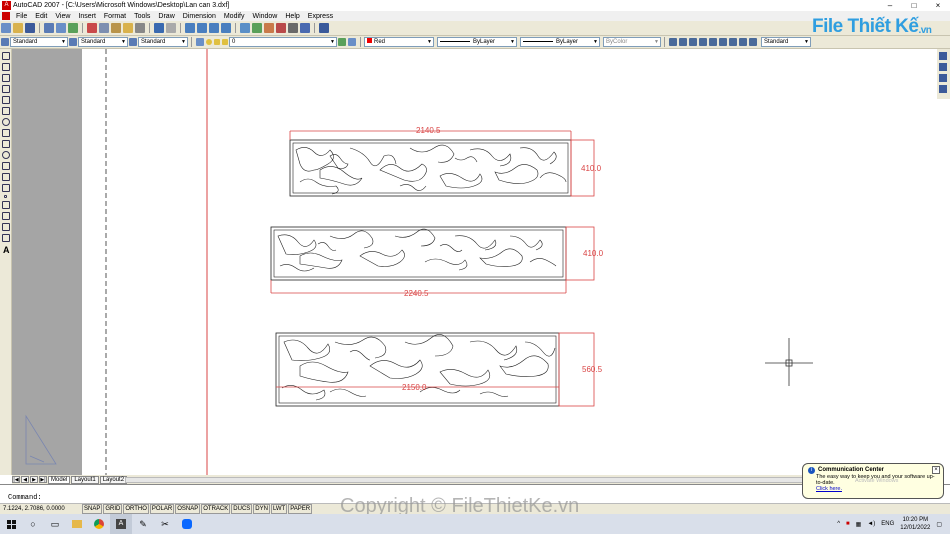 This screenshot has width=950, height=534. What do you see at coordinates (115, 16) in the screenshot?
I see `menu-format: Format` at bounding box center [115, 16].